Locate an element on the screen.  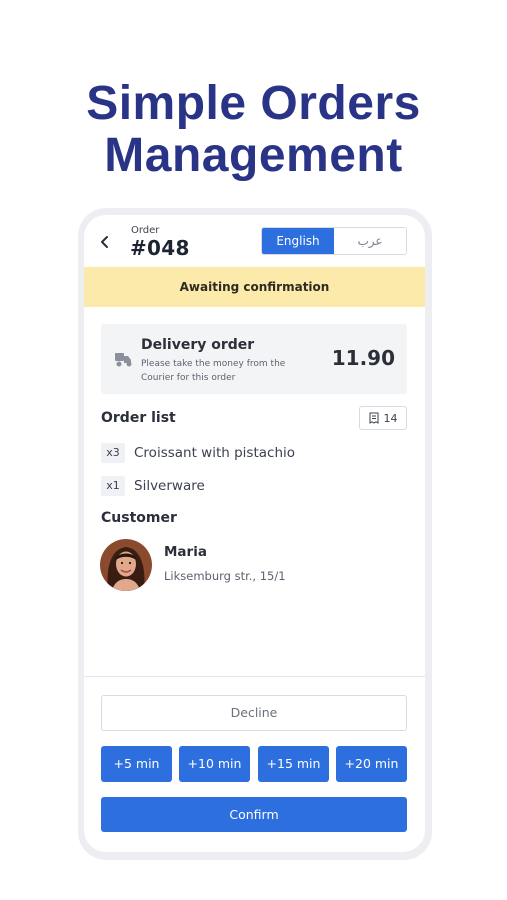
chevron-left-icon is located at coordinates (105, 242).